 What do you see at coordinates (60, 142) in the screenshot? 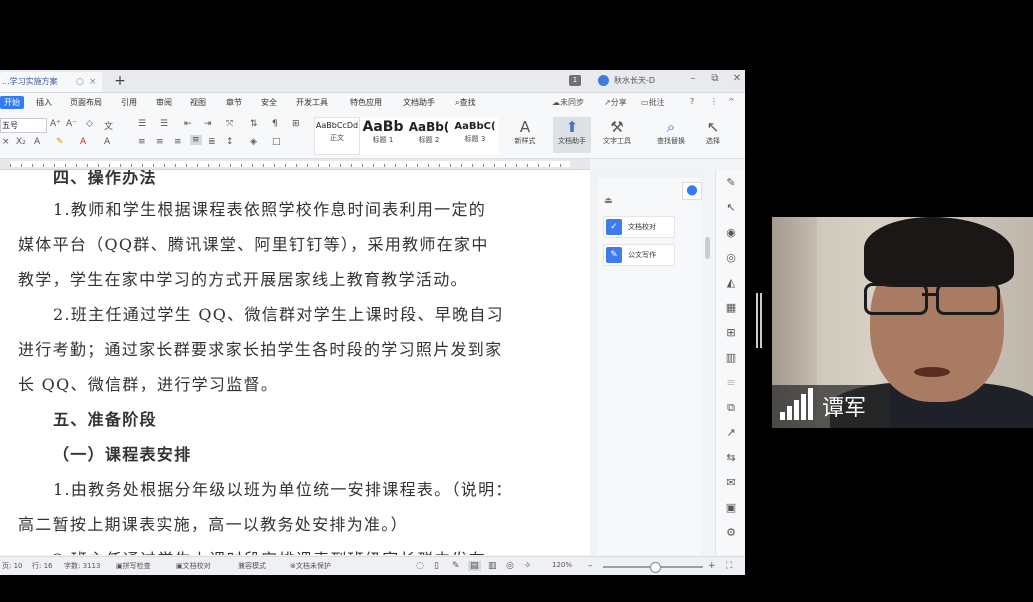
I see `highlight-icon: ✎` at bounding box center [60, 142].